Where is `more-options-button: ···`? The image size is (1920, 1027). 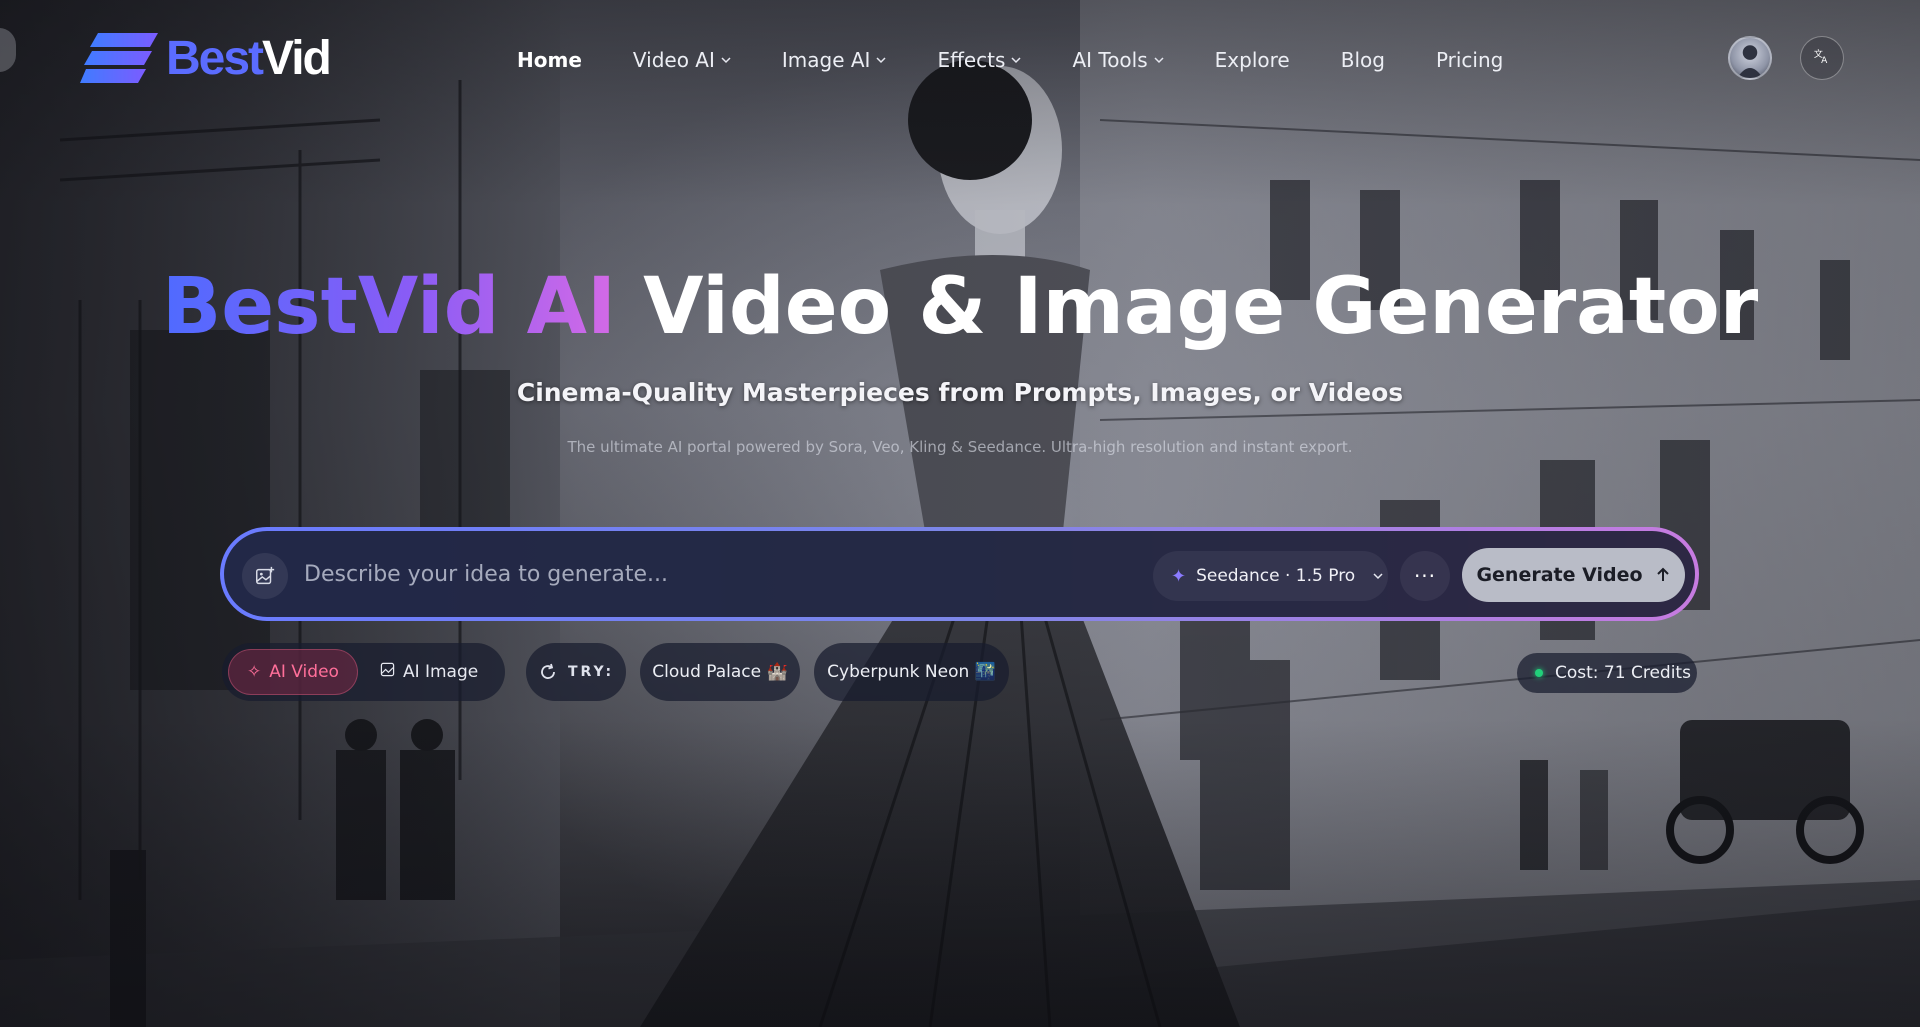 more-options-button: ··· is located at coordinates (1425, 576).